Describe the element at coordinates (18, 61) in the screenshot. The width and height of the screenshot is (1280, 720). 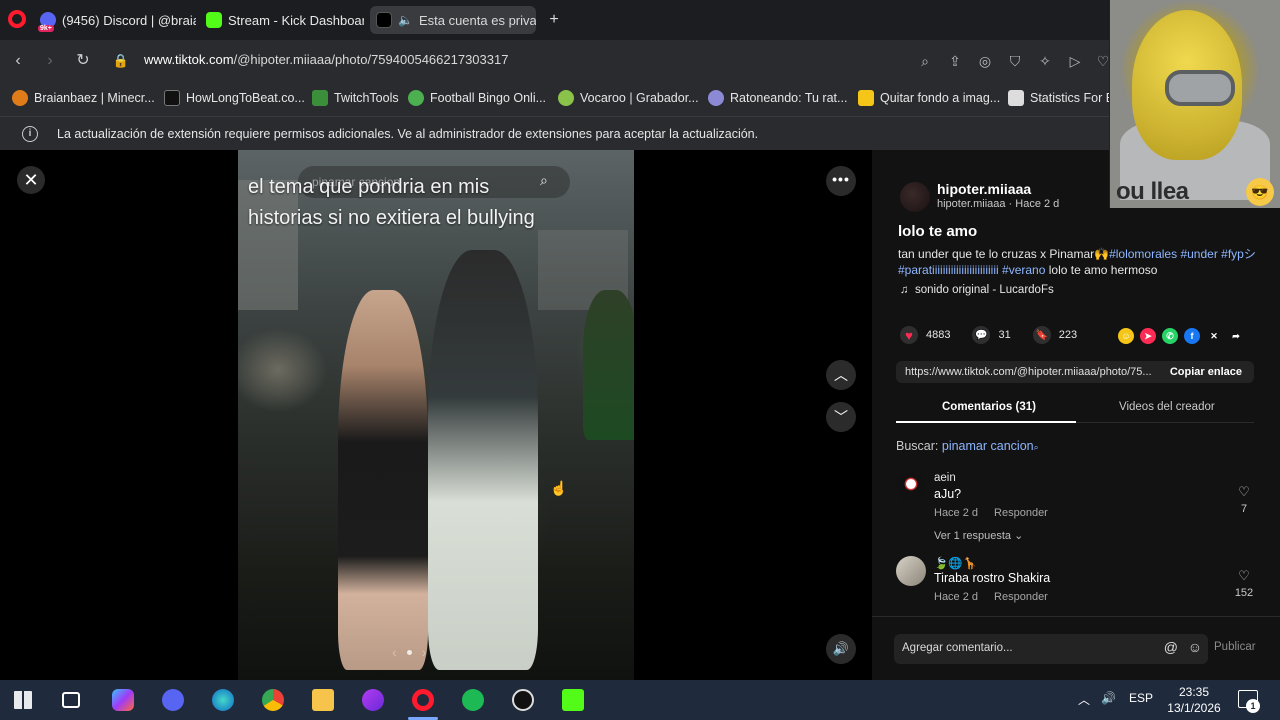
I see `back-icon: ‹` at that location.